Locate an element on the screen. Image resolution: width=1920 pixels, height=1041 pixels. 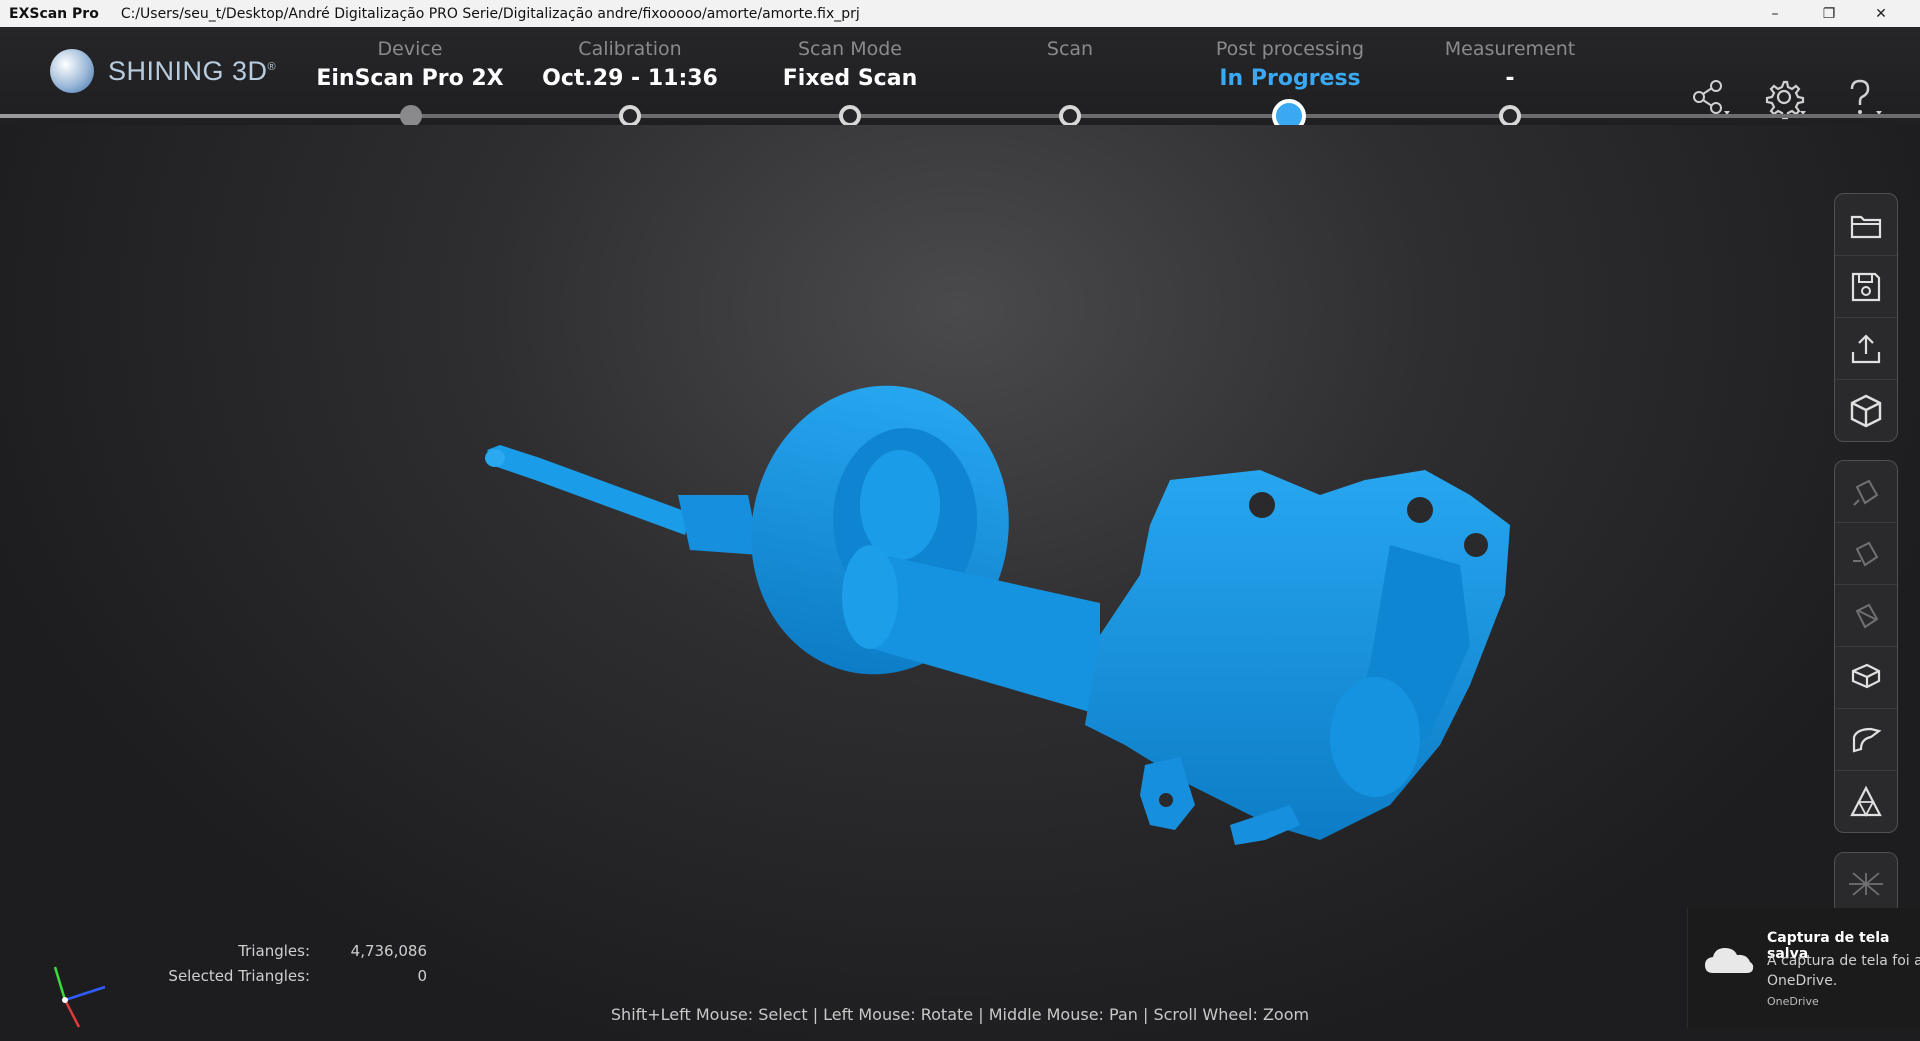
close-button: ✕ is located at coordinates (1881, 13).